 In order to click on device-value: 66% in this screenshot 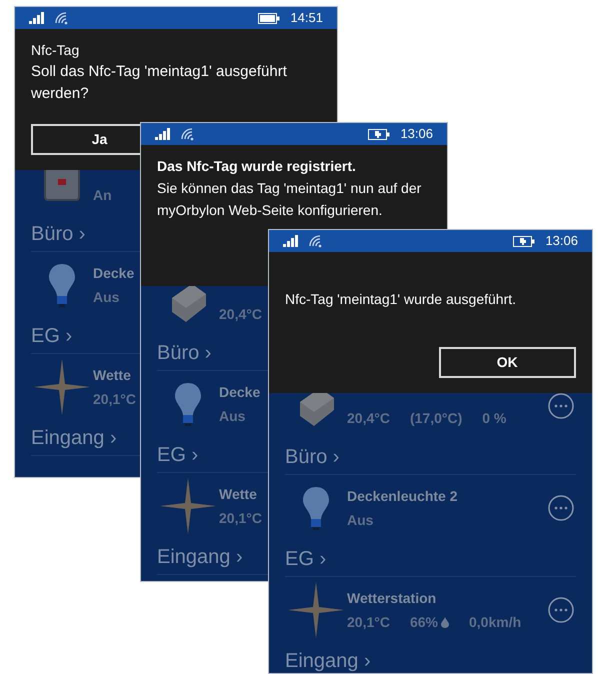, I will do `click(424, 622)`.